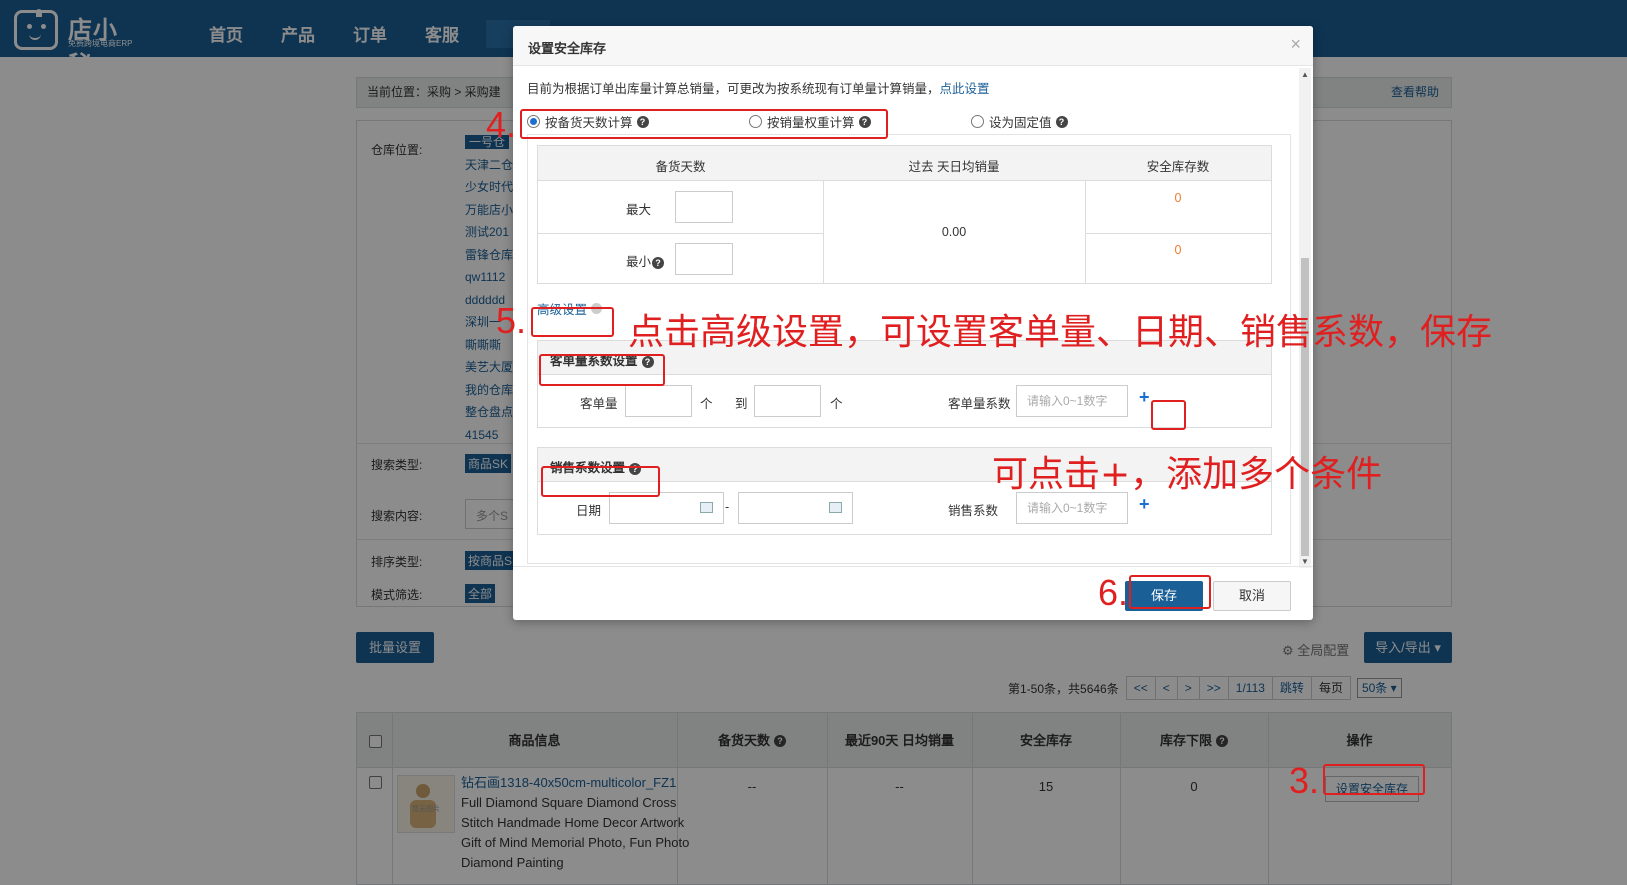  I want to click on max-days-input, so click(704, 207).